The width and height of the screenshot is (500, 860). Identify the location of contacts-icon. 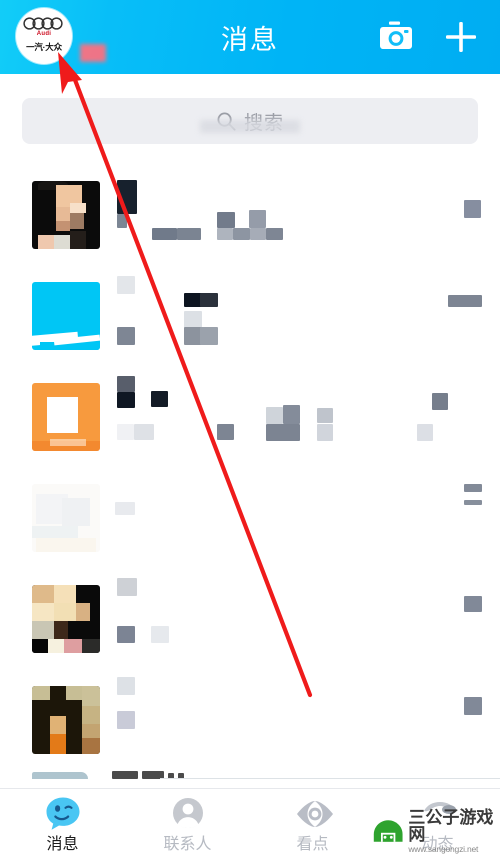
(188, 814).